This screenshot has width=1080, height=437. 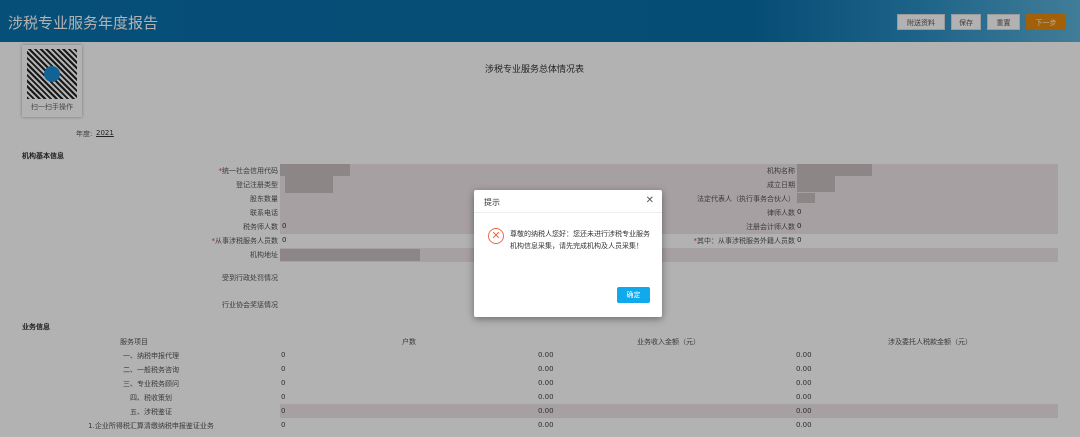 I want to click on confirm-button: 确定, so click(x=633, y=295).